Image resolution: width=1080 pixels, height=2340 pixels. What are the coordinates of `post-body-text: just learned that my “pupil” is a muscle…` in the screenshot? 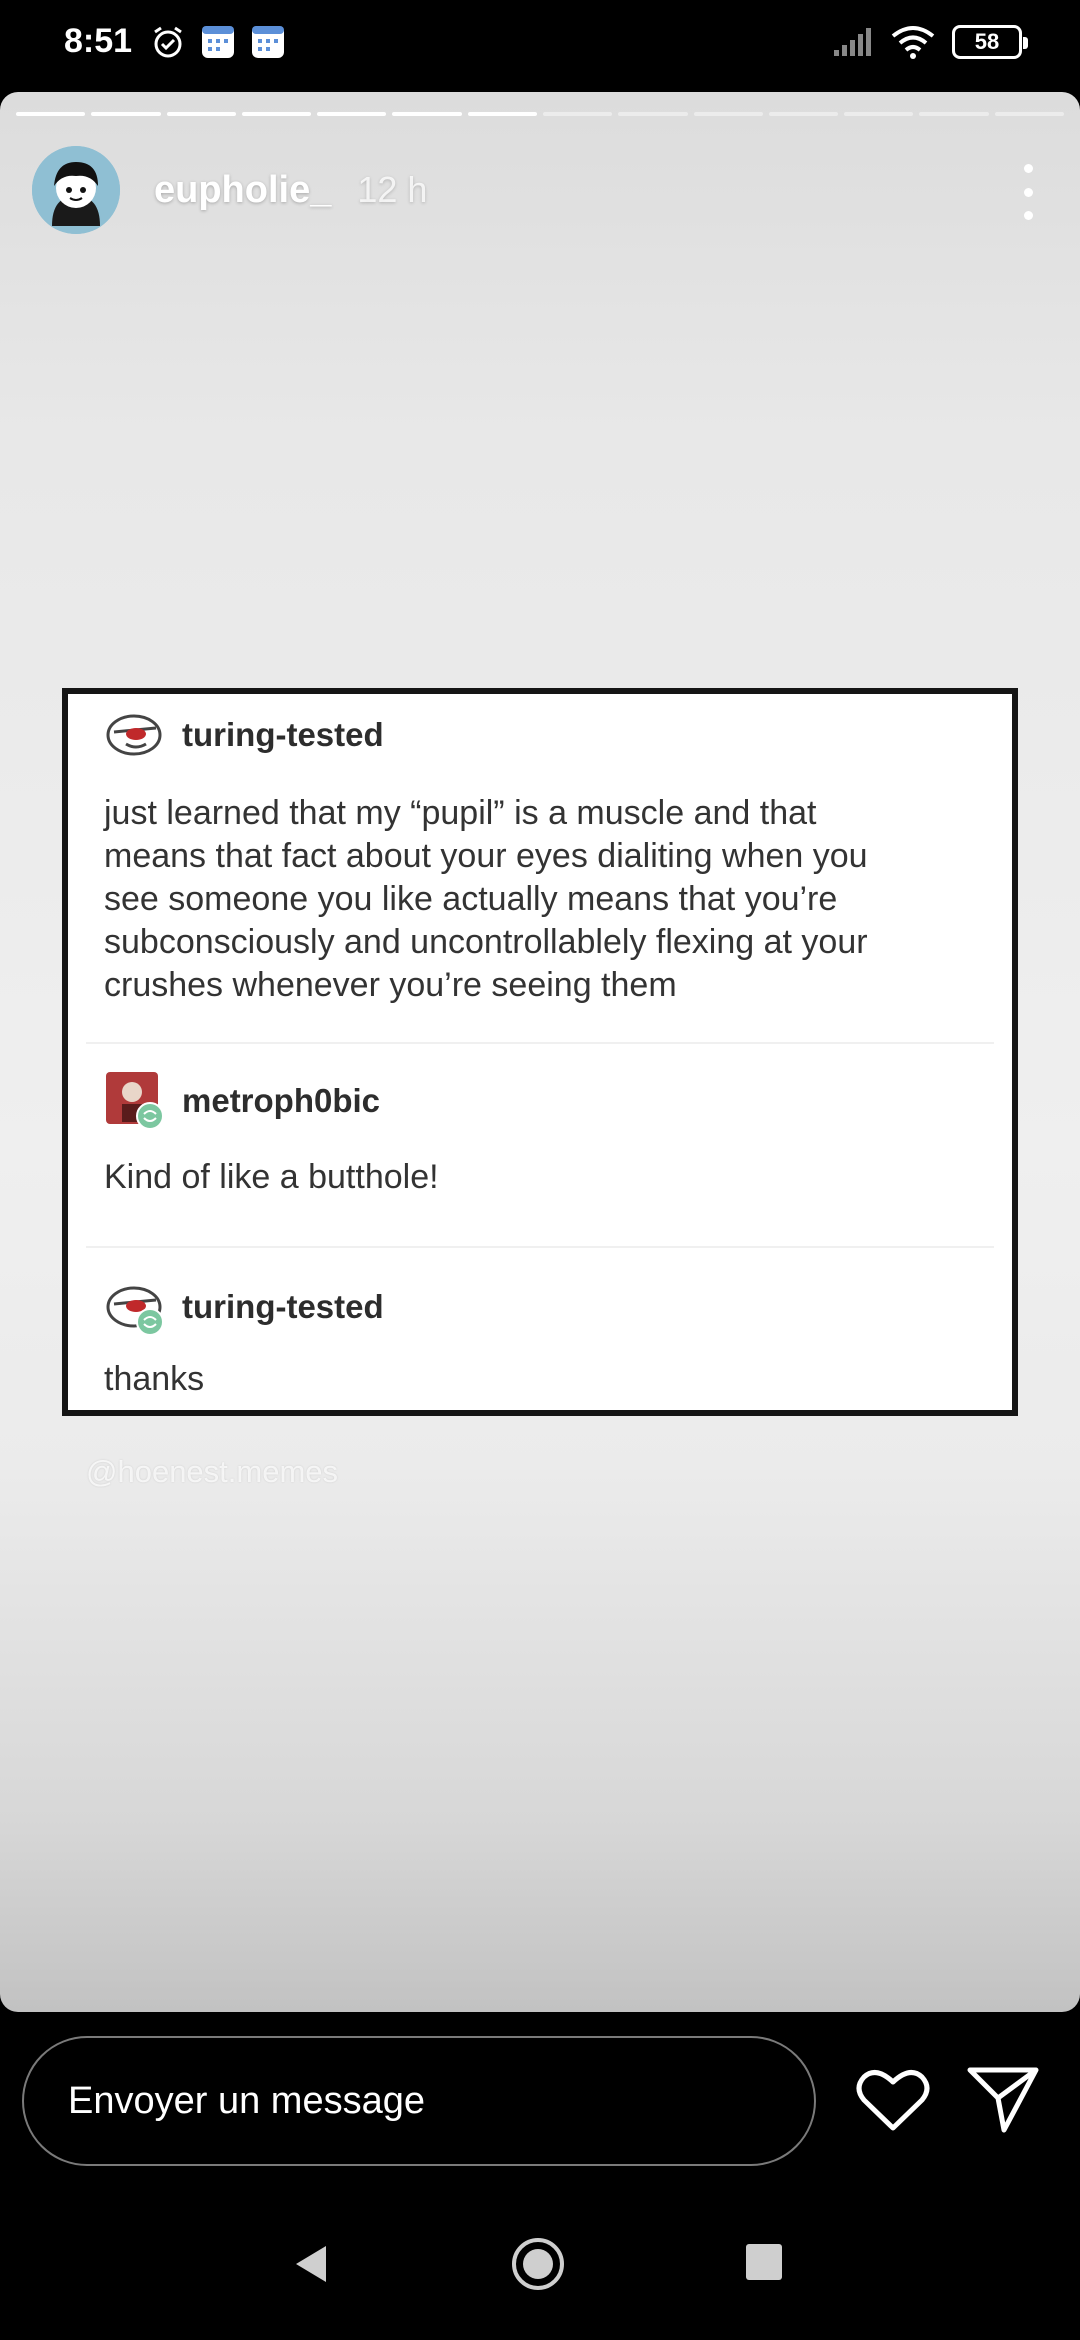 It's located at (540, 899).